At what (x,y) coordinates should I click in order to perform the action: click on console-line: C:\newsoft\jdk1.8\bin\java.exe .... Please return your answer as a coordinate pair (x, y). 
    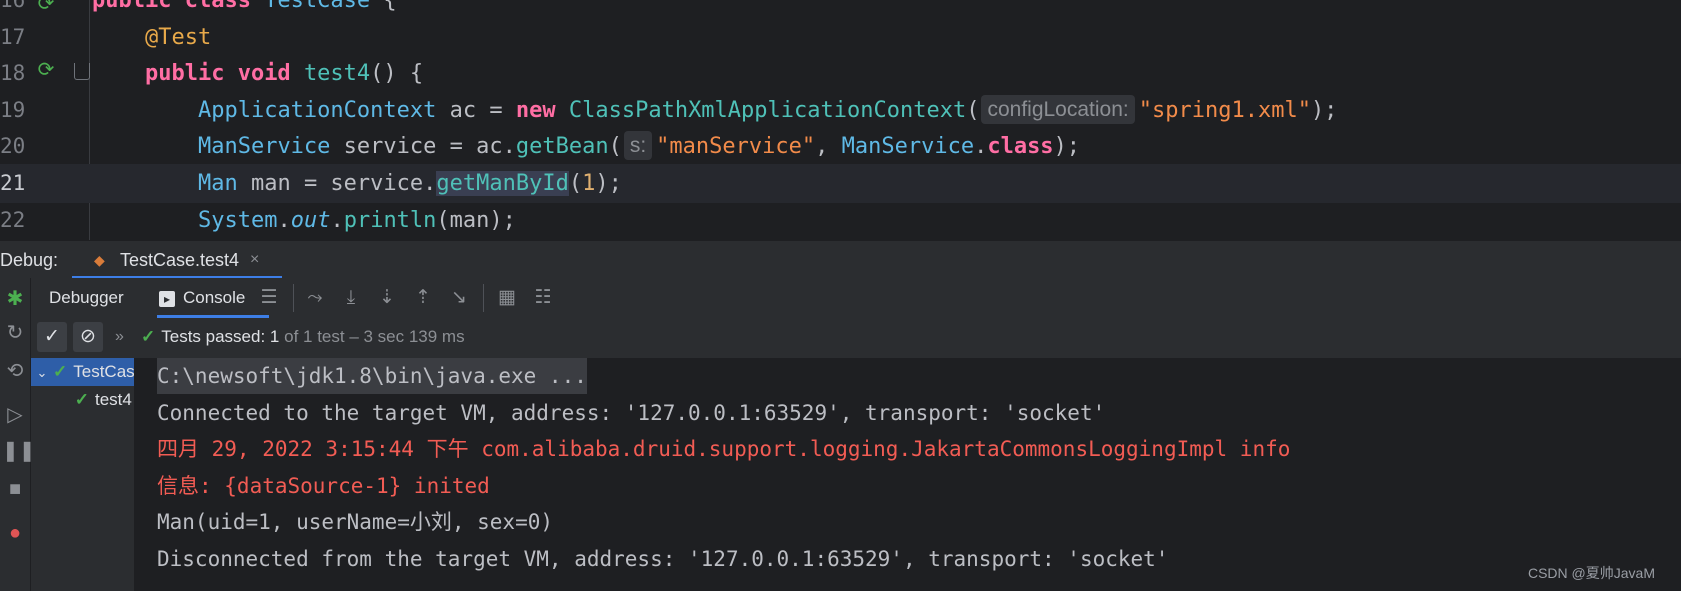
    Looking at the image, I should click on (372, 376).